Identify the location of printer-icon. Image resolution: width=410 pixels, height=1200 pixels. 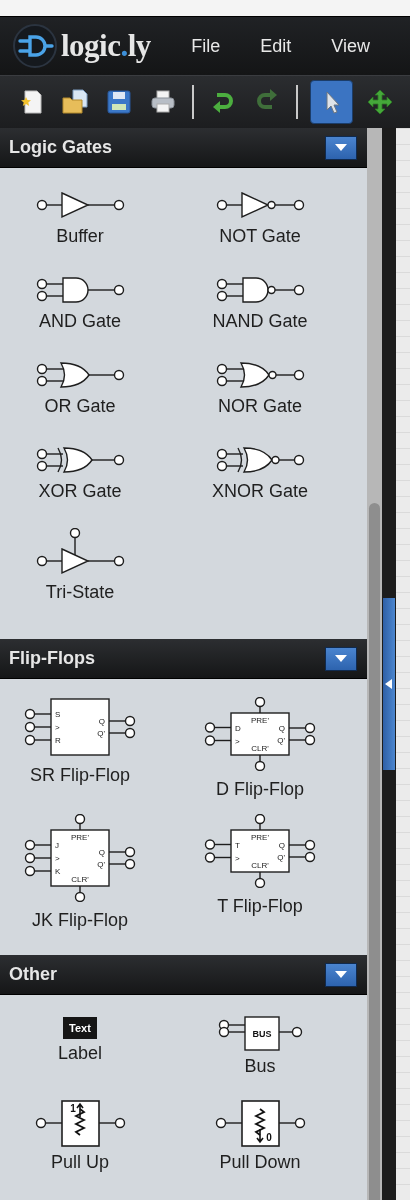
(163, 102).